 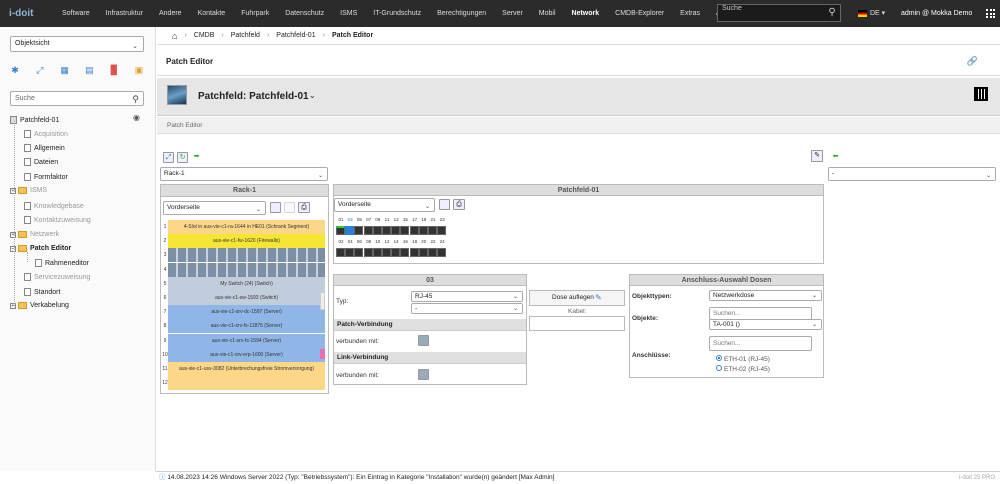 What do you see at coordinates (57, 277) in the screenshot?
I see `tree-item: Servicezuweisung` at bounding box center [57, 277].